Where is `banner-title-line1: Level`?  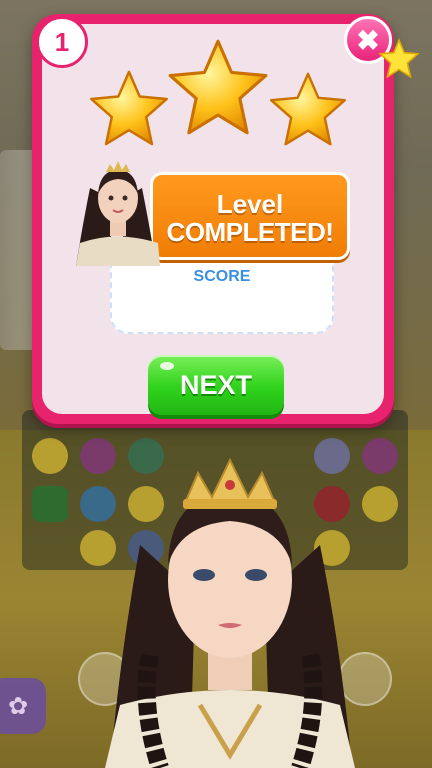 banner-title-line1: Level is located at coordinates (250, 204).